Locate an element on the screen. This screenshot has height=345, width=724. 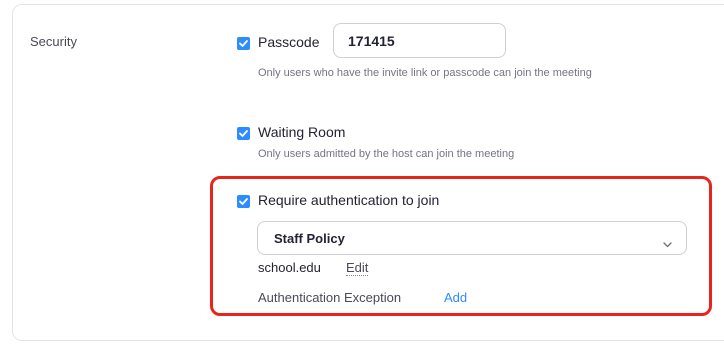
chevron-down-icon is located at coordinates (667, 244).